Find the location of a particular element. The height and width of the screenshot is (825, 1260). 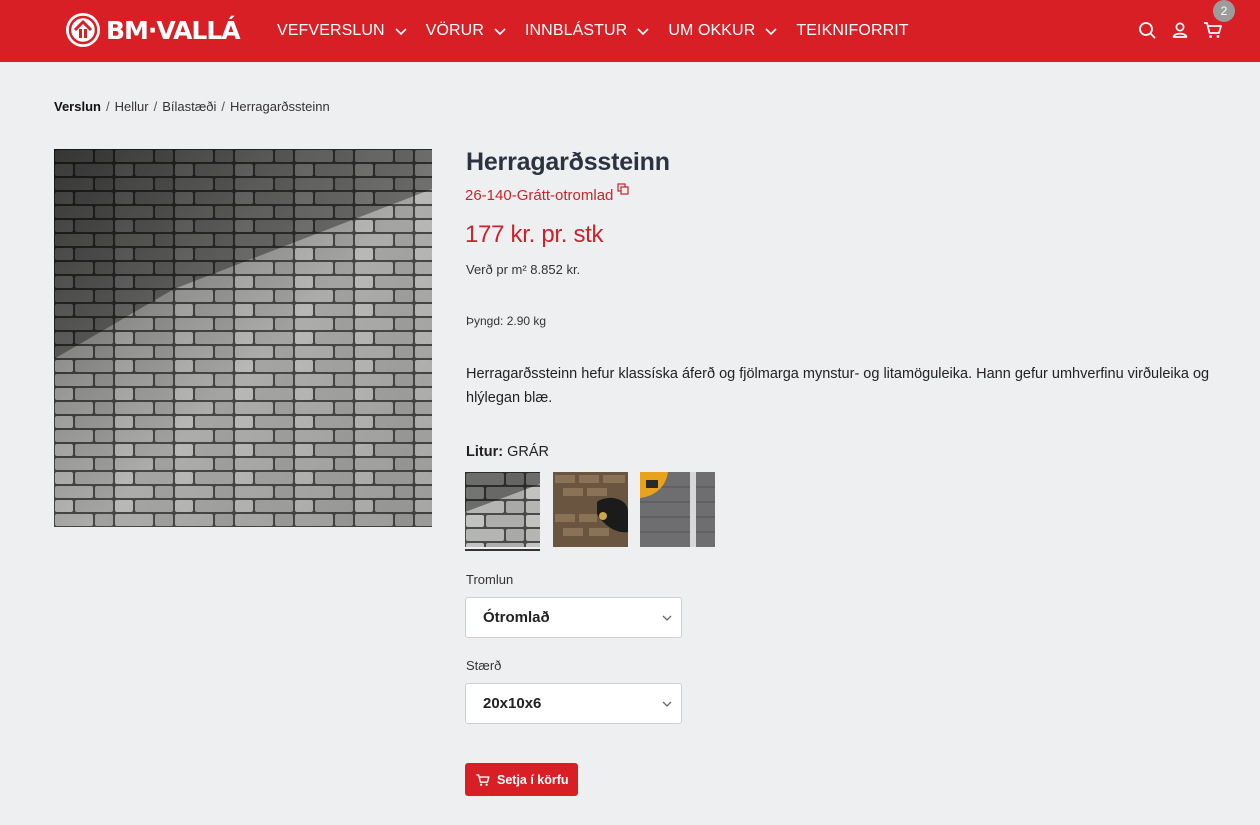

color-swatch-grey is located at coordinates (502, 509).